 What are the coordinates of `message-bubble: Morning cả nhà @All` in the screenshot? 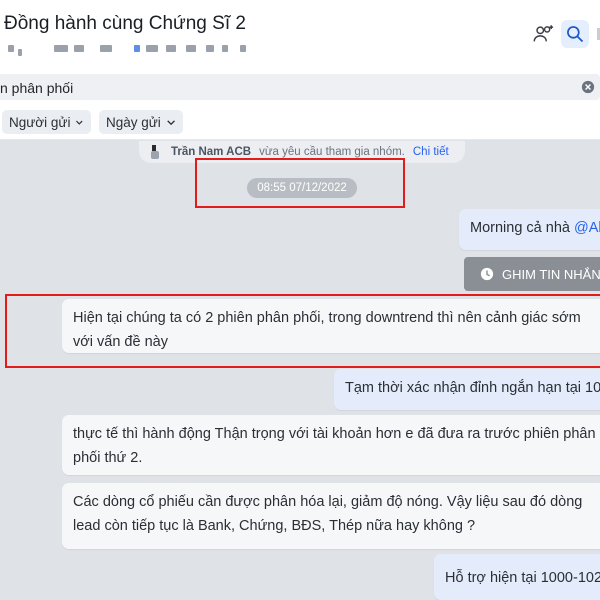 It's located at (529, 229).